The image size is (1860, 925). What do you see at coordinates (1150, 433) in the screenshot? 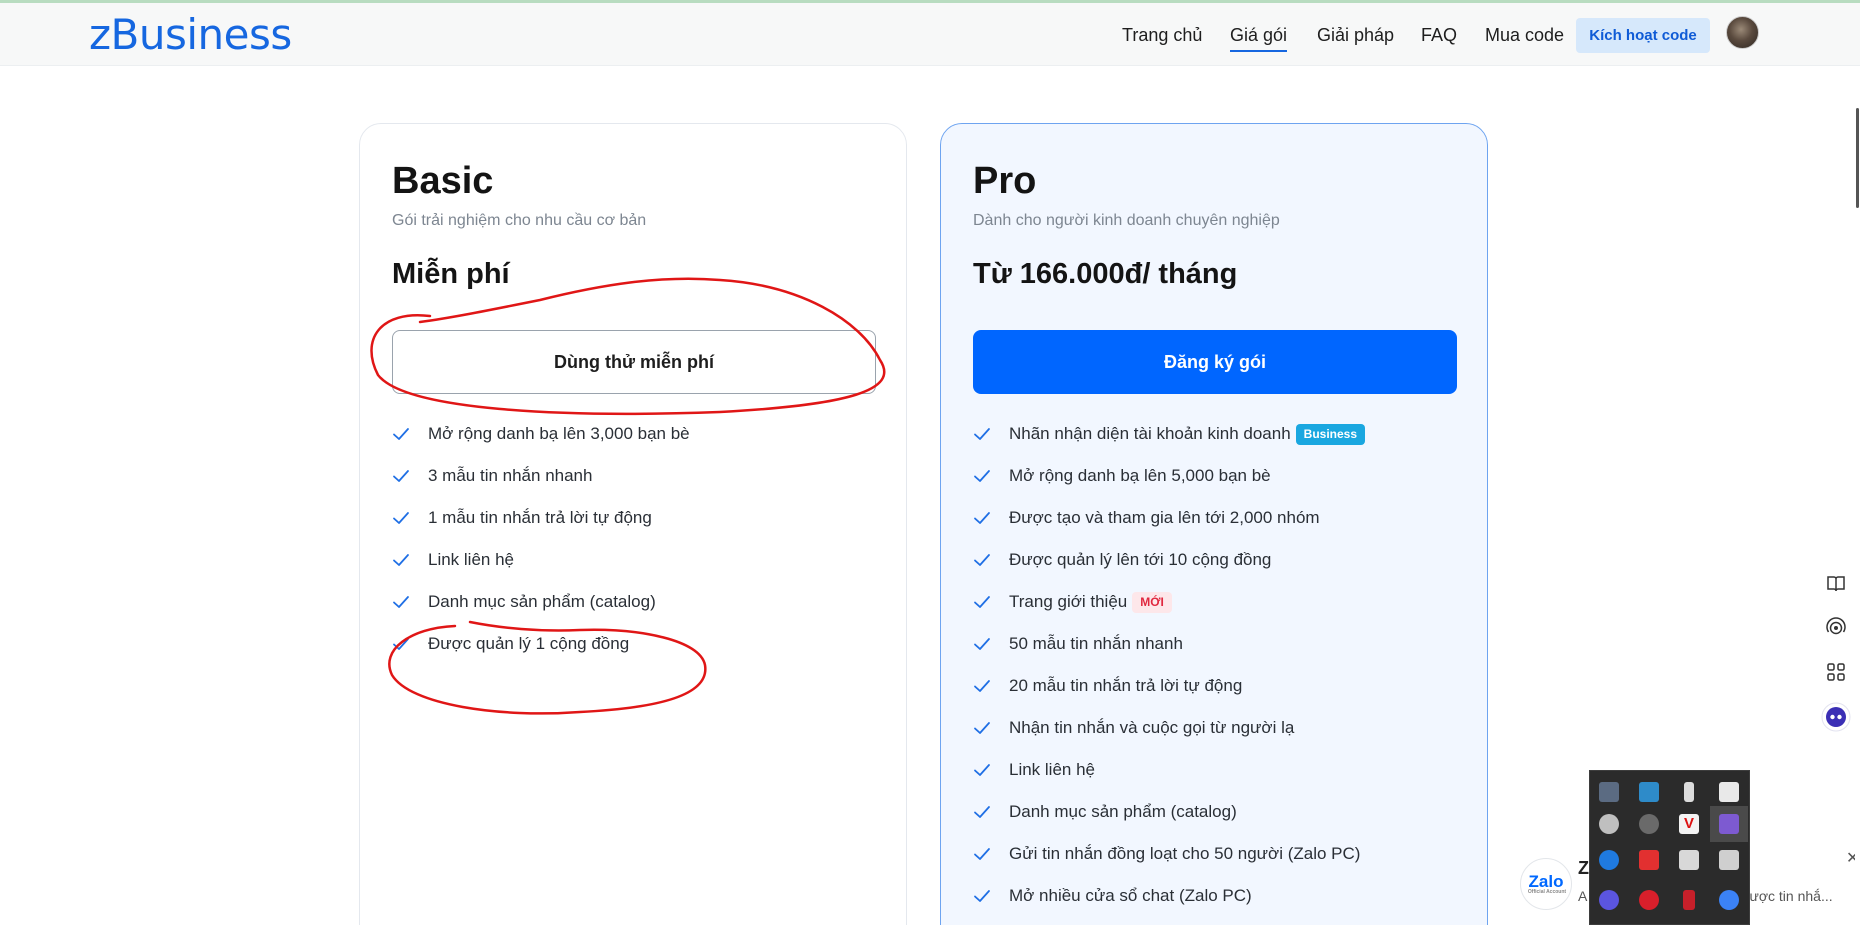
I see `feature-label: Nhãn nhận diện tài khoản kinh doanh` at bounding box center [1150, 433].